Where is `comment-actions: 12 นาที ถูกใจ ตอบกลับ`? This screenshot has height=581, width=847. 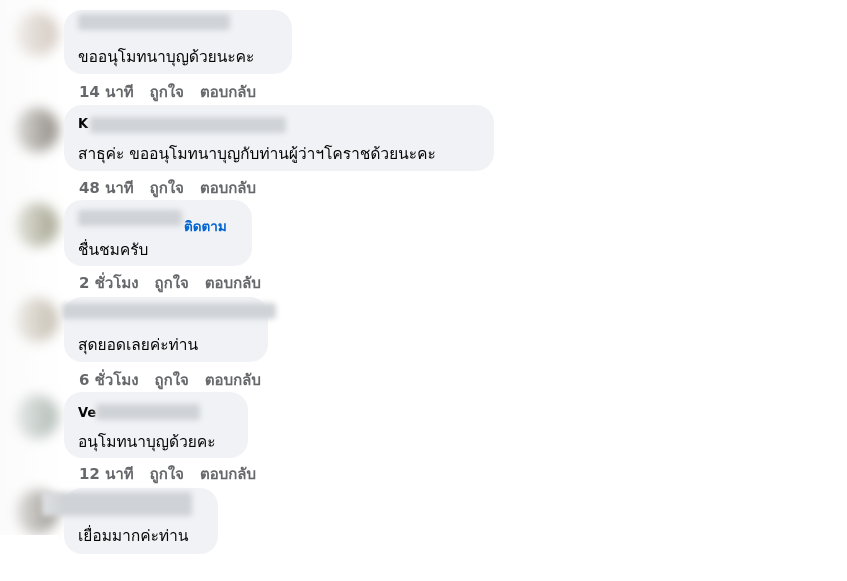
comment-actions: 12 นาที ถูกใจ ตอบกลับ is located at coordinates (167, 474).